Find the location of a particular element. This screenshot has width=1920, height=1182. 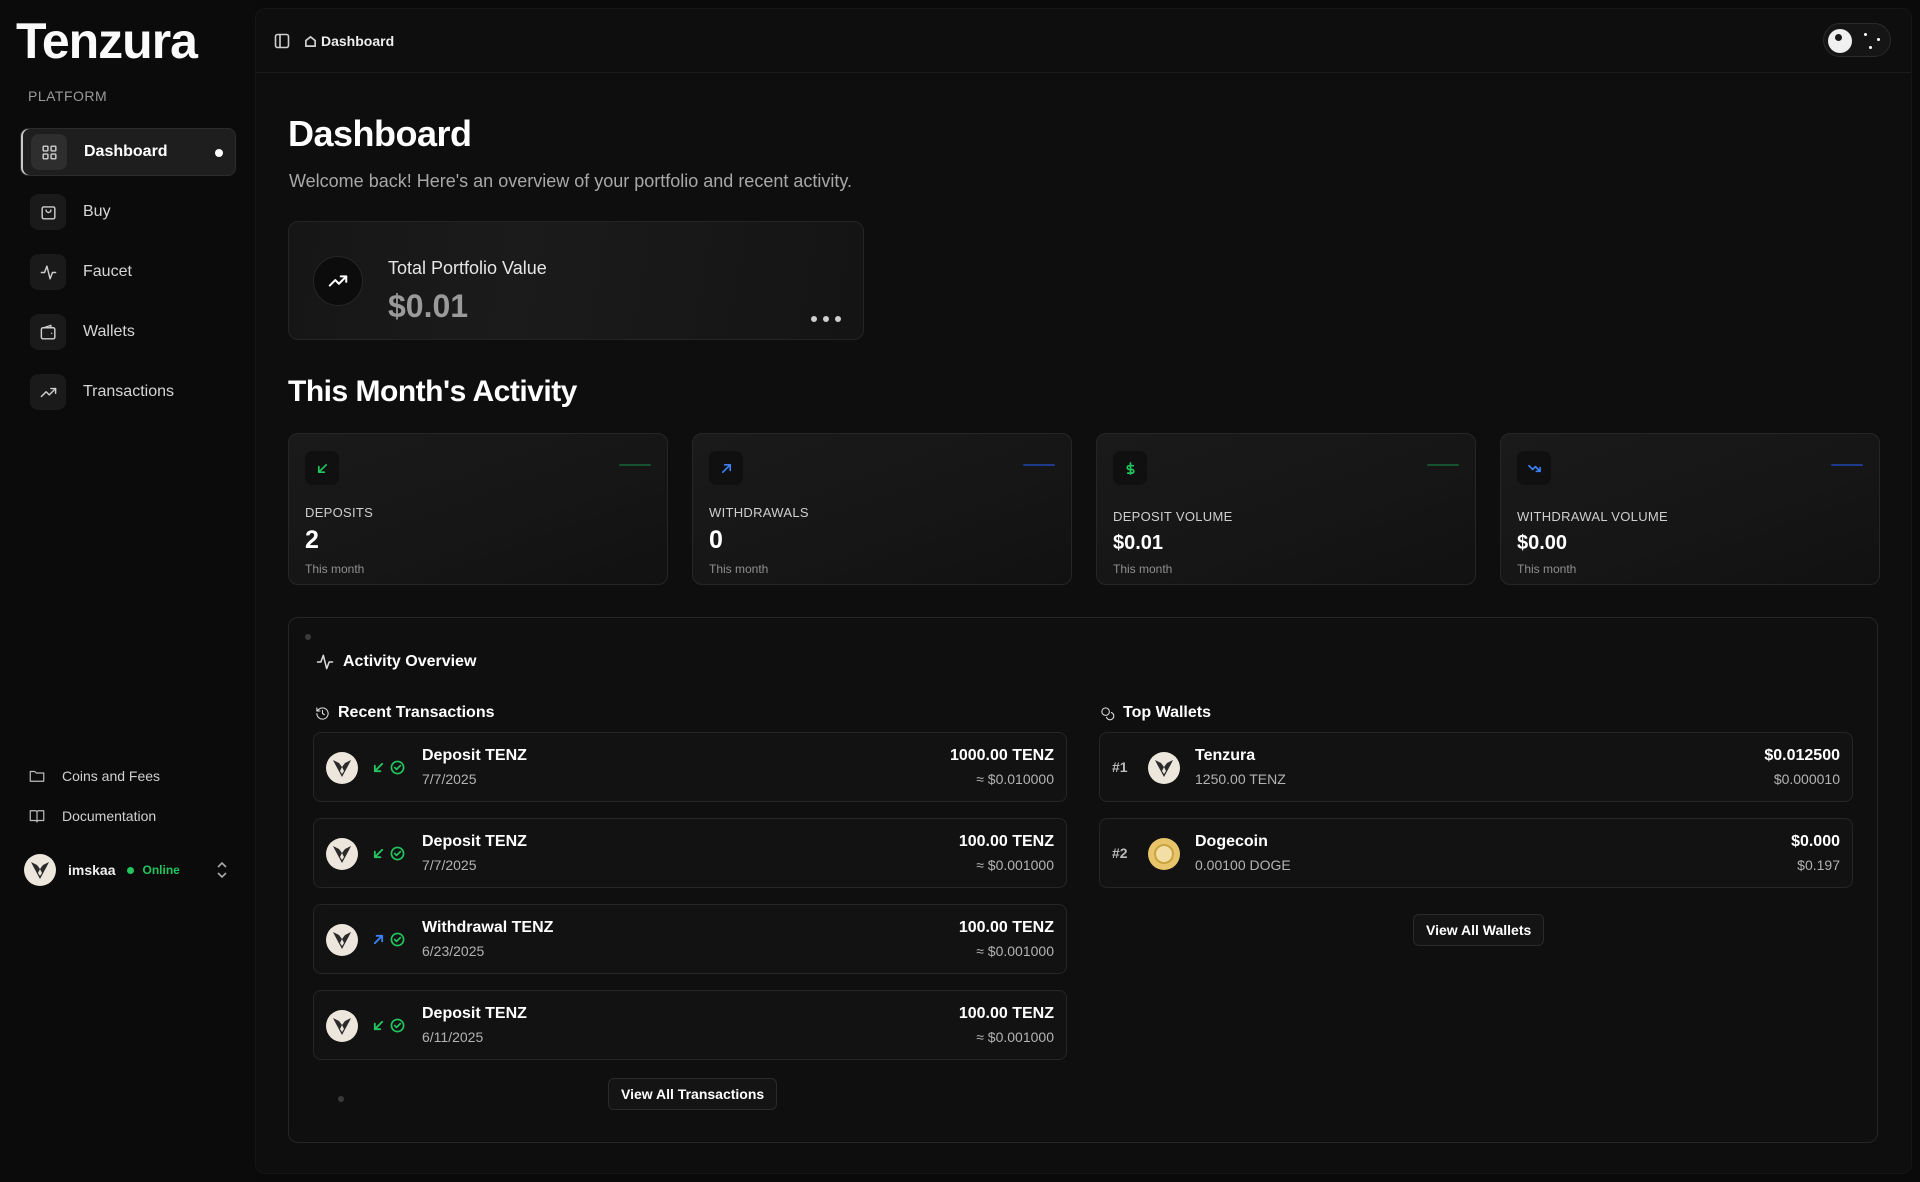

sidebar-item-transactions: Transactions is located at coordinates (128, 392).